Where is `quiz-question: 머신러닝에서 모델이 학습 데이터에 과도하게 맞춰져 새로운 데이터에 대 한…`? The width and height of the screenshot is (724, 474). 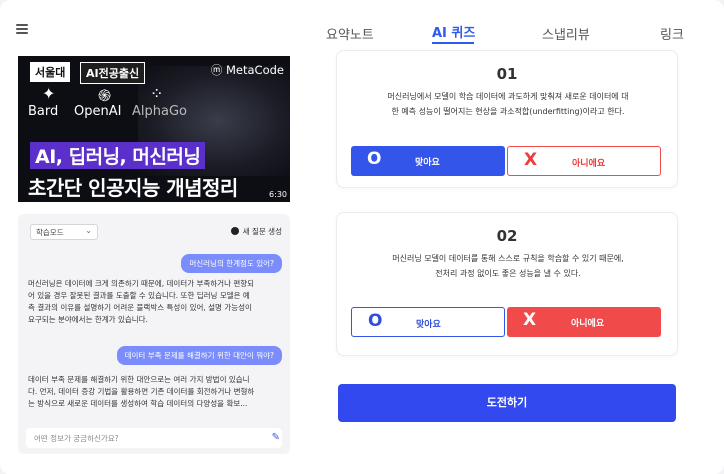
quiz-question: 머신러닝에서 모델이 학습 데이터에 과도하게 맞춰져 새로운 데이터에 대 한… is located at coordinates (508, 104).